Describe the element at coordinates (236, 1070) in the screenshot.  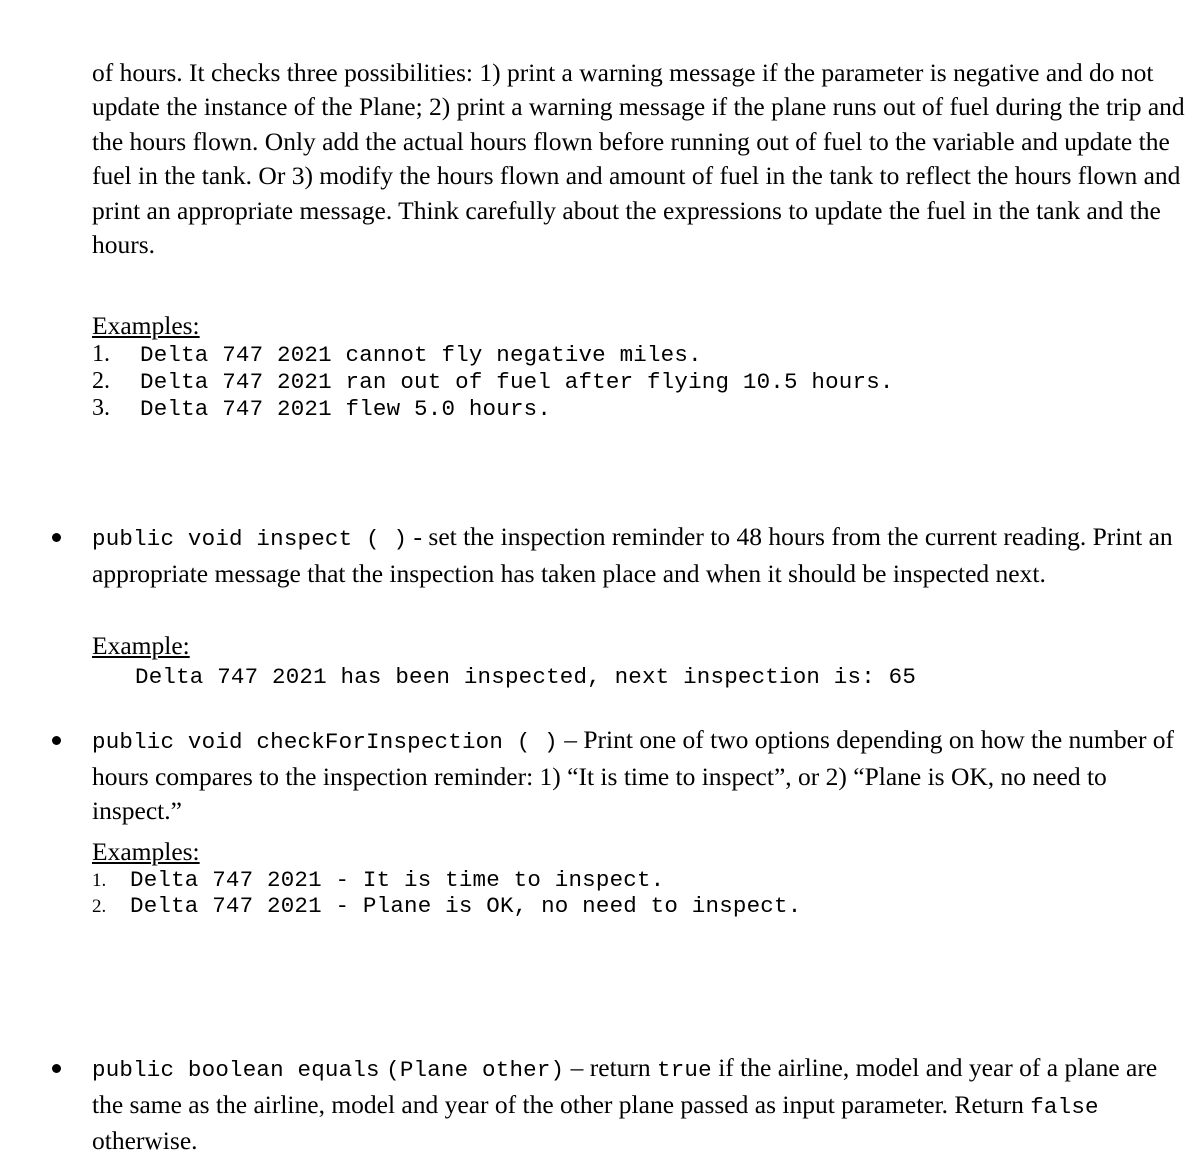
I see `method-signature-equals-part1: public boolean equals` at that location.